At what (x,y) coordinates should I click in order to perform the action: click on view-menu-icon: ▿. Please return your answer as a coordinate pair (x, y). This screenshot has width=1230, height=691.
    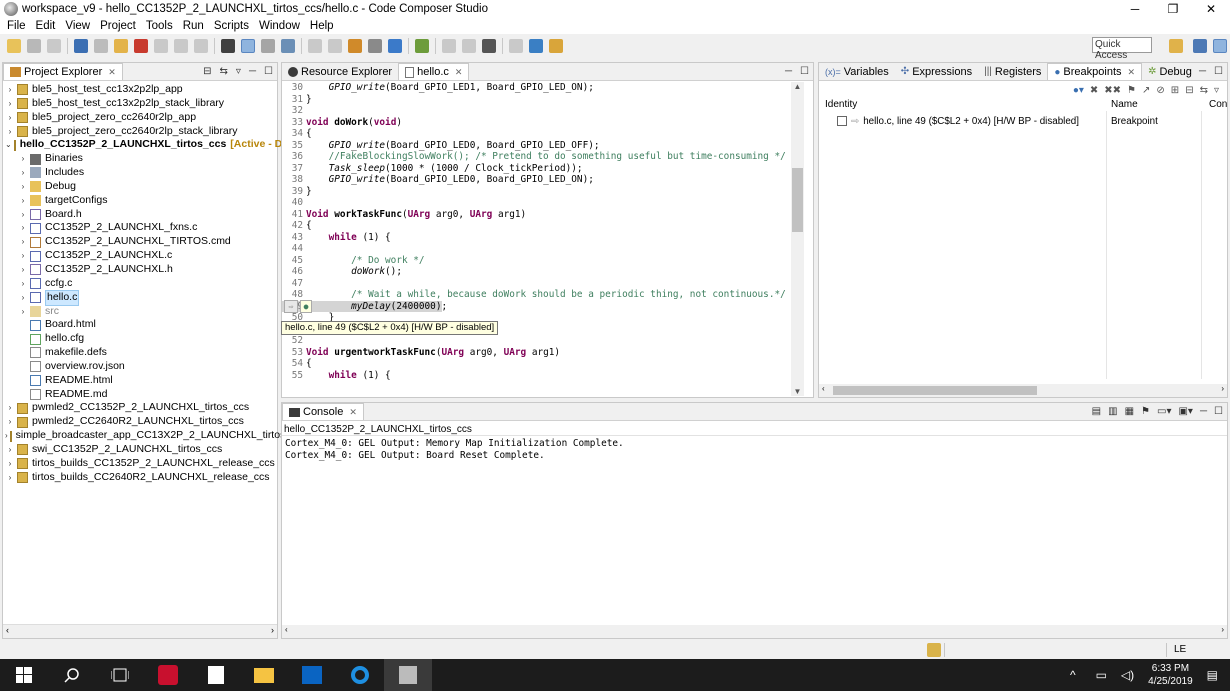
    Looking at the image, I should click on (238, 71).